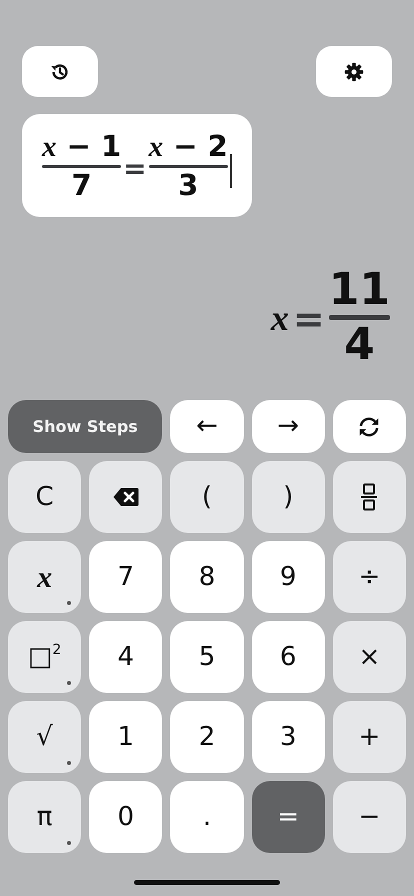  I want to click on keypad-key: ., so click(207, 817).